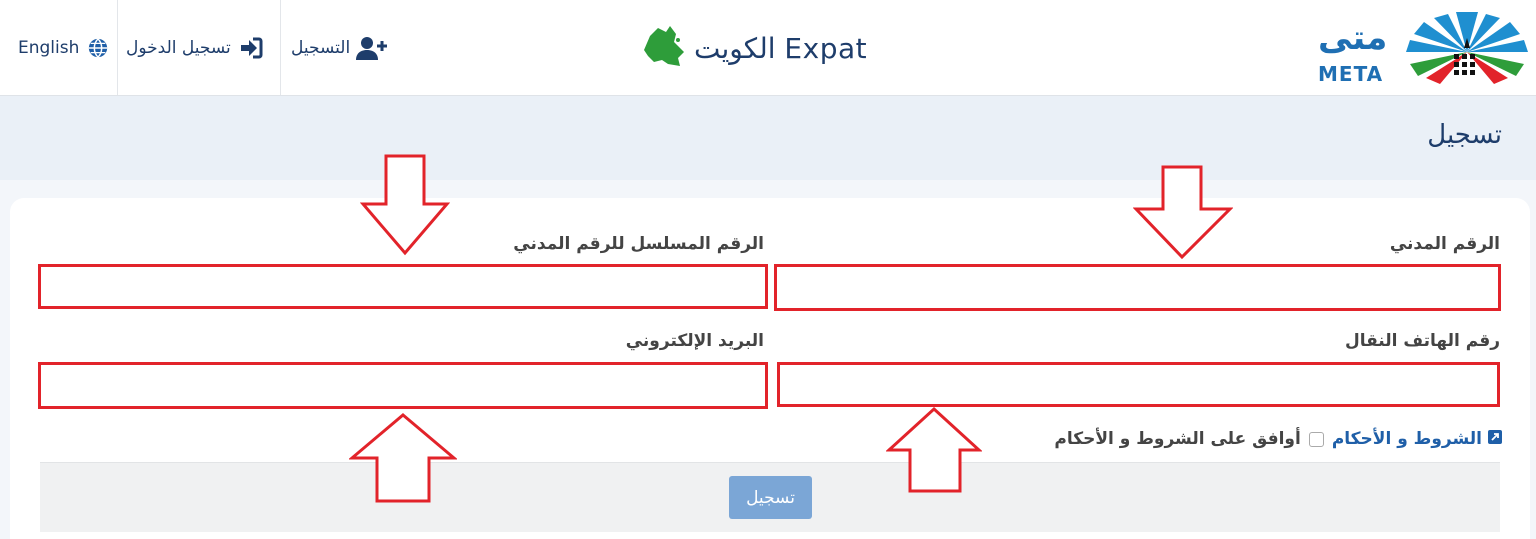  What do you see at coordinates (638, 244) in the screenshot?
I see `serial-number-label: الرقم المسلسل للرقم المدني` at bounding box center [638, 244].